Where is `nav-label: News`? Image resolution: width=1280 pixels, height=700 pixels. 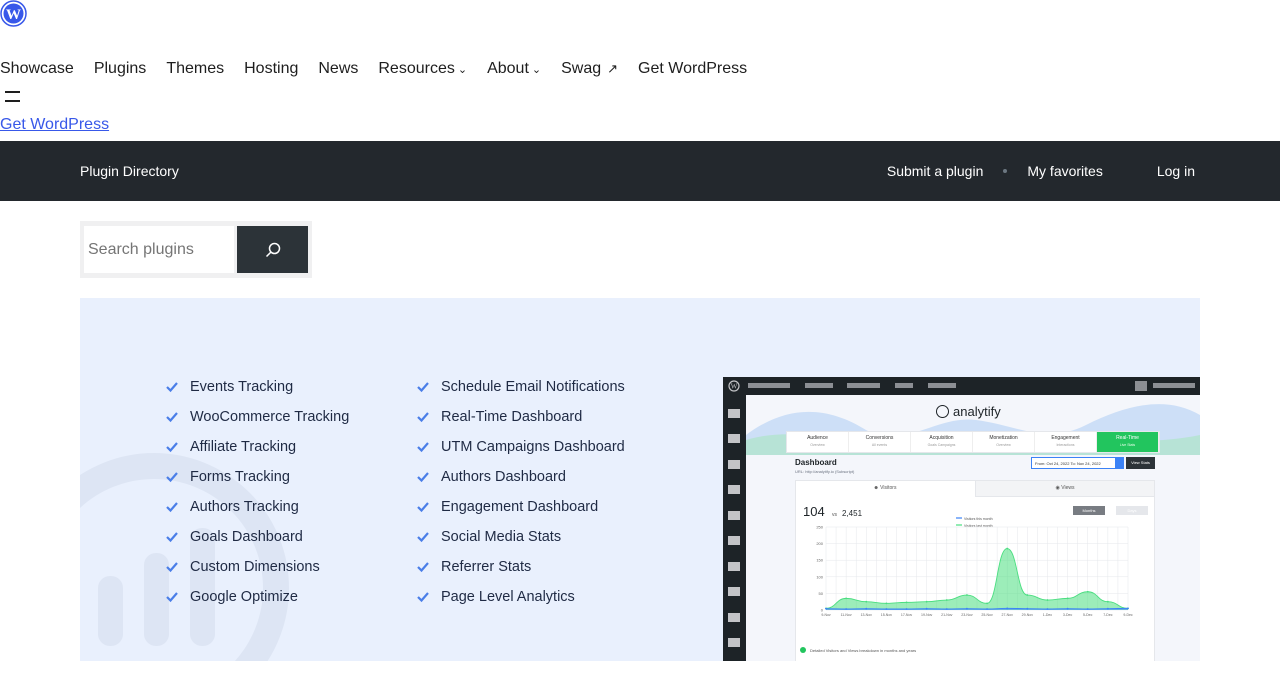
nav-label: News is located at coordinates (338, 68).